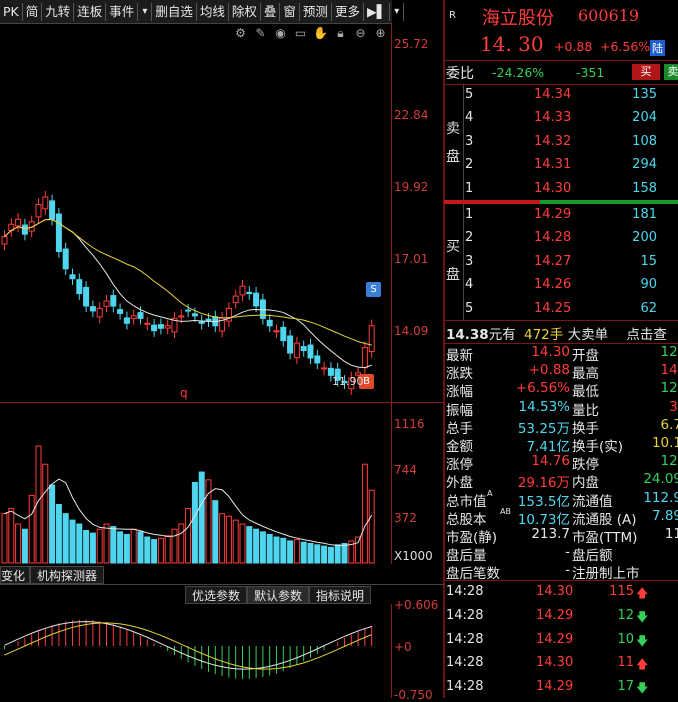  What do you see at coordinates (409, 424) in the screenshot?
I see `volume-axis-label: 1116` at bounding box center [409, 424].